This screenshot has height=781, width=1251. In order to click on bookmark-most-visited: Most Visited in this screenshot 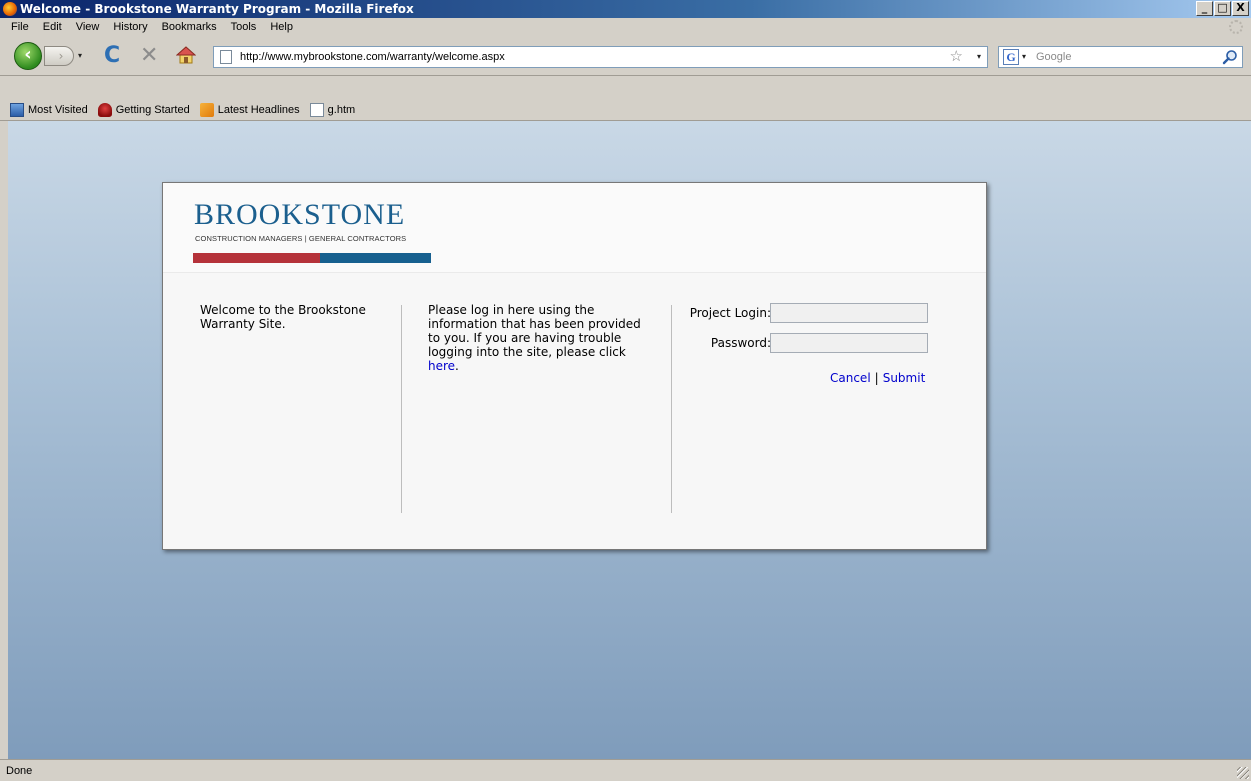, I will do `click(49, 109)`.